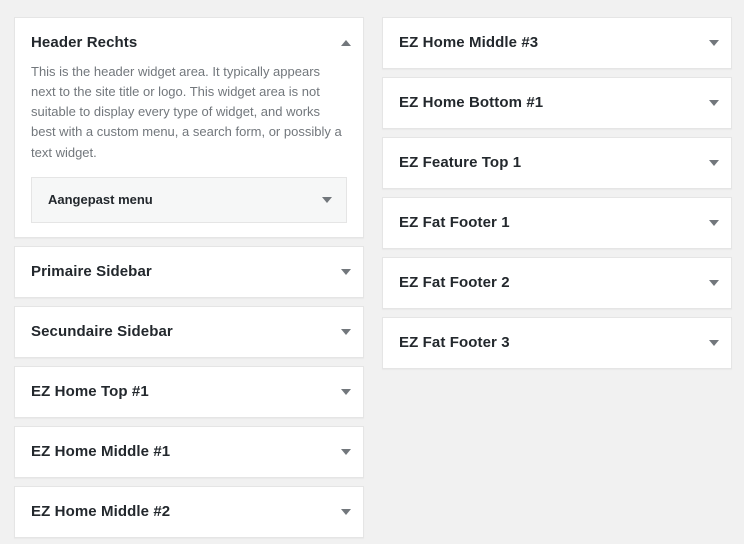  What do you see at coordinates (101, 451) in the screenshot?
I see `widget-area-title: EZ Home Middle #1` at bounding box center [101, 451].